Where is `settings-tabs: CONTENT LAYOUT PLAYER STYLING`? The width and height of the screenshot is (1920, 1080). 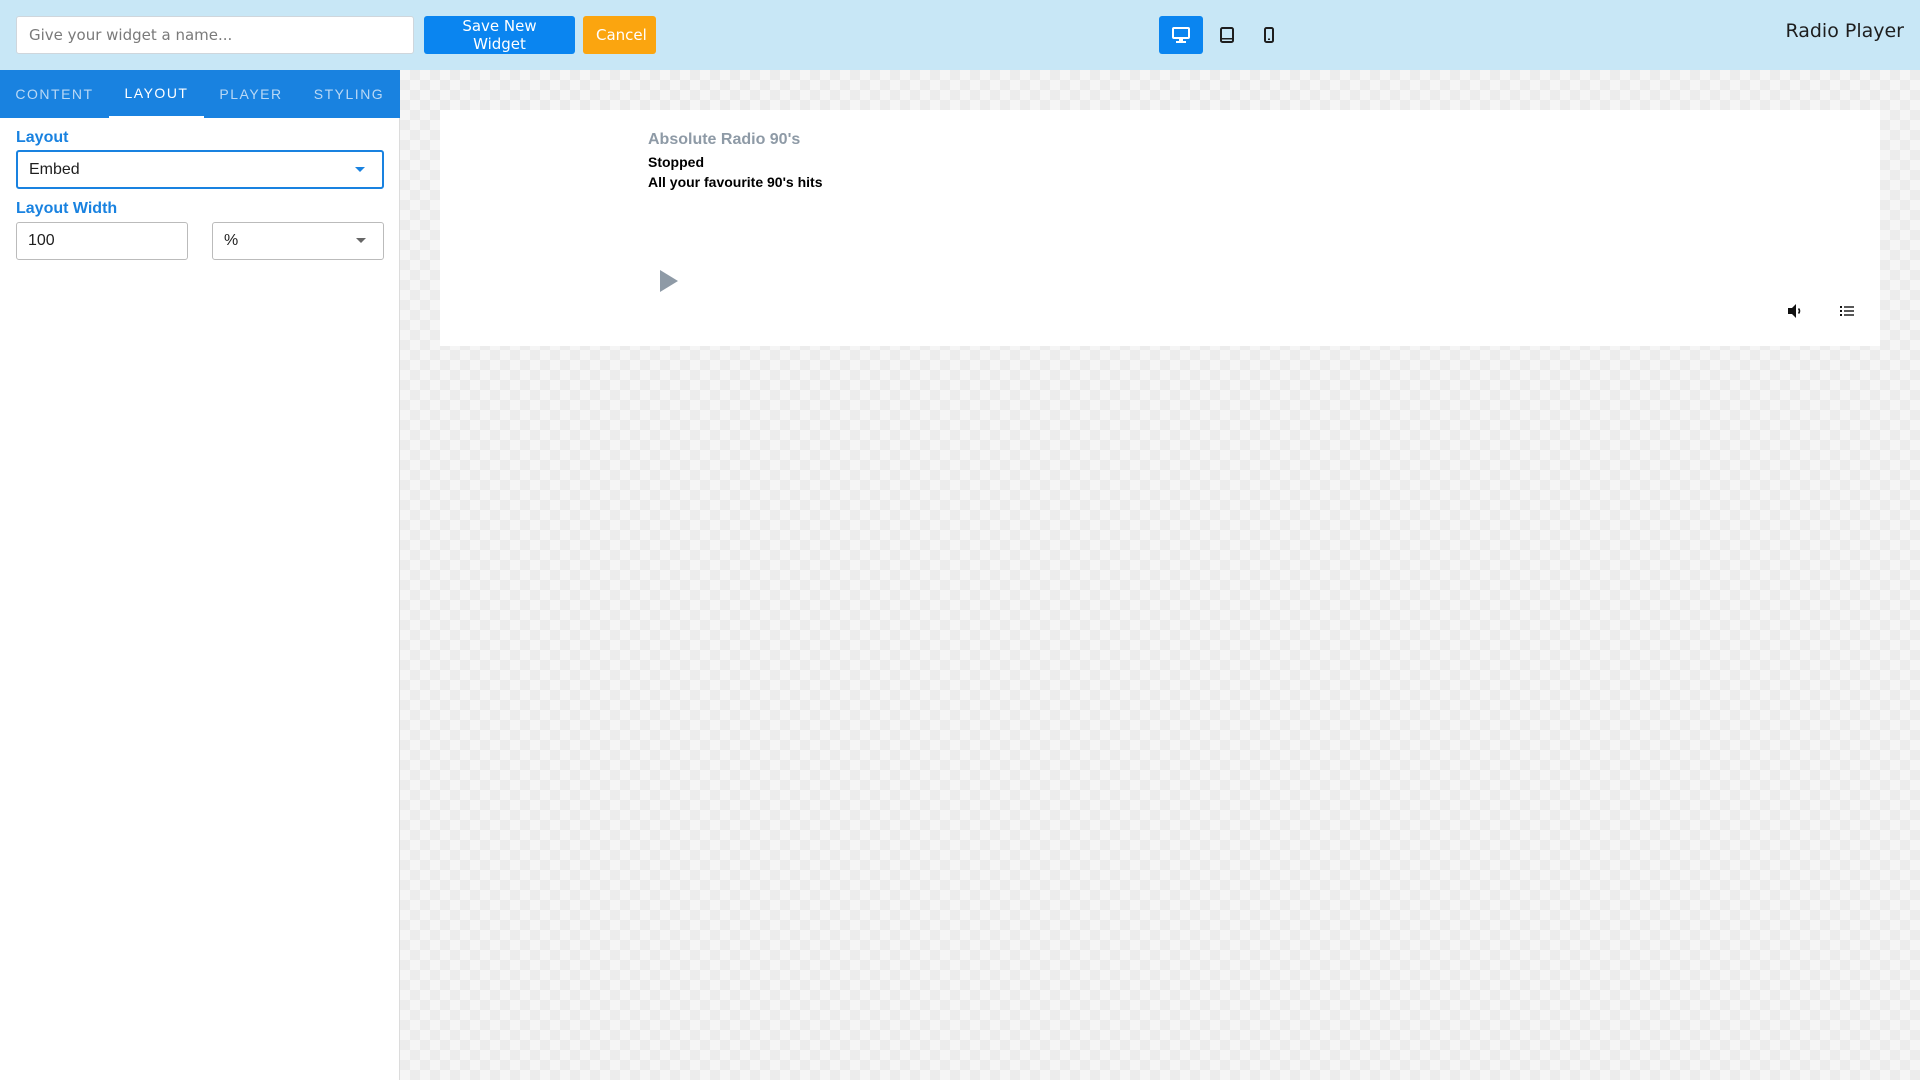 settings-tabs: CONTENT LAYOUT PLAYER STYLING is located at coordinates (200, 94).